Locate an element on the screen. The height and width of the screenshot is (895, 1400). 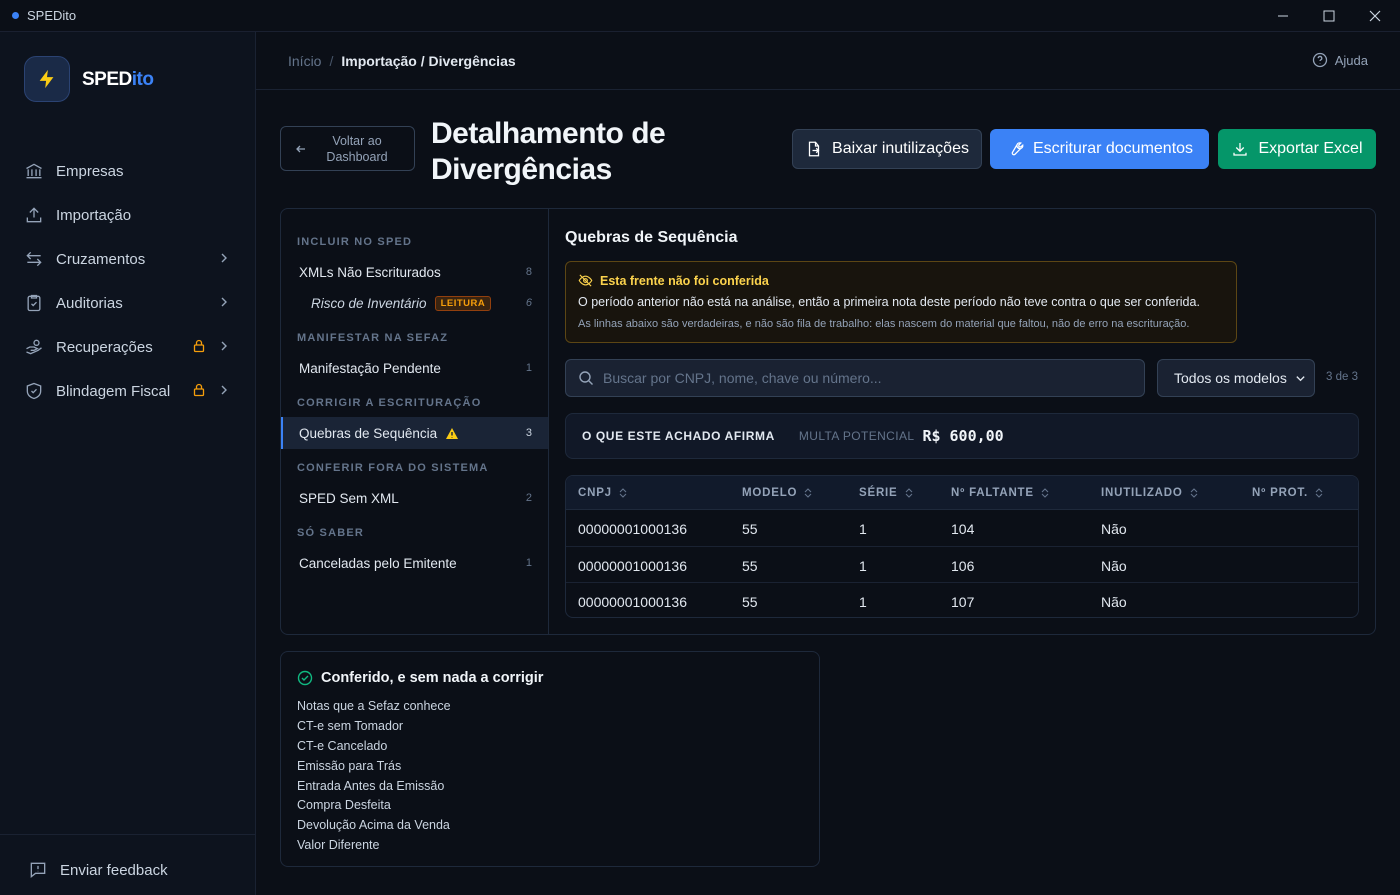
result-count: 3 de 3 is located at coordinates (1342, 377).